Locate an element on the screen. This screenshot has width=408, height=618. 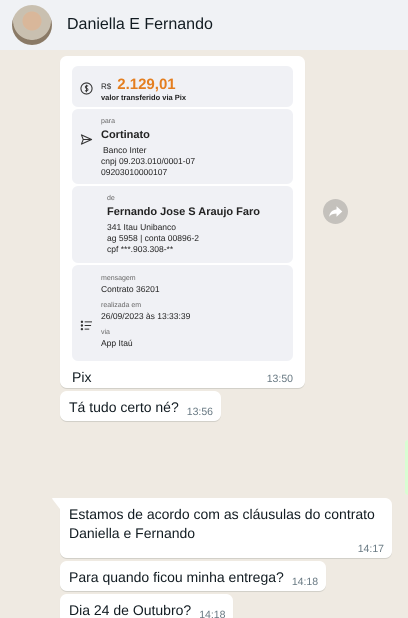
amount: 2.129,01 is located at coordinates (146, 84).